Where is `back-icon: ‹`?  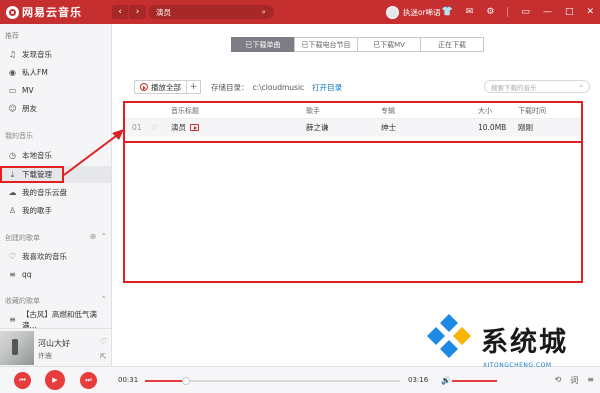 back-icon: ‹ is located at coordinates (120, 12).